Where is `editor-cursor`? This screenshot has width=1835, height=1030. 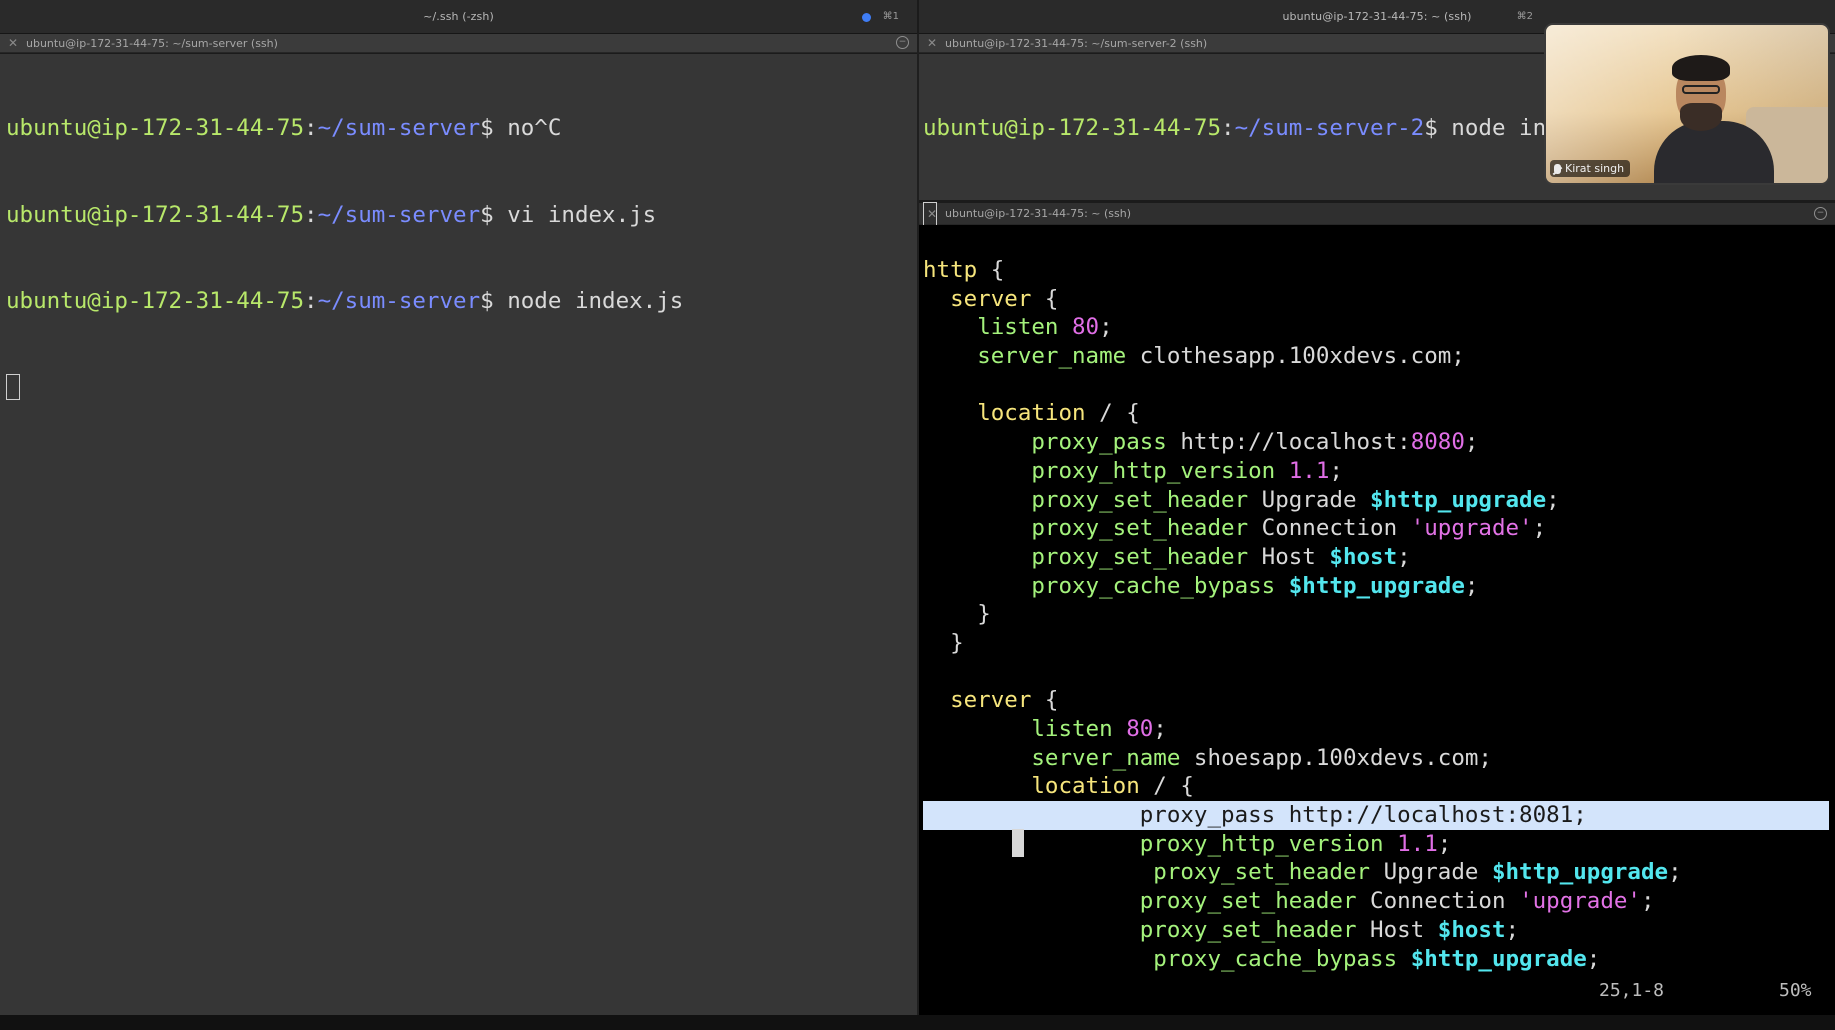
editor-cursor is located at coordinates (1018, 843).